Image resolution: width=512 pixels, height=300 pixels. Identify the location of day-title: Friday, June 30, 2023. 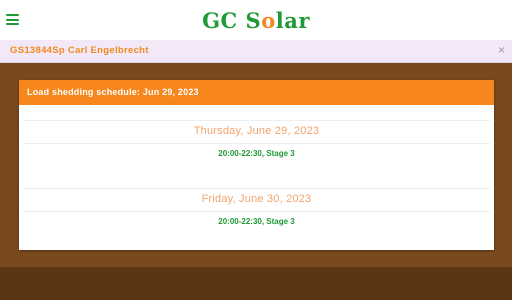
(256, 199).